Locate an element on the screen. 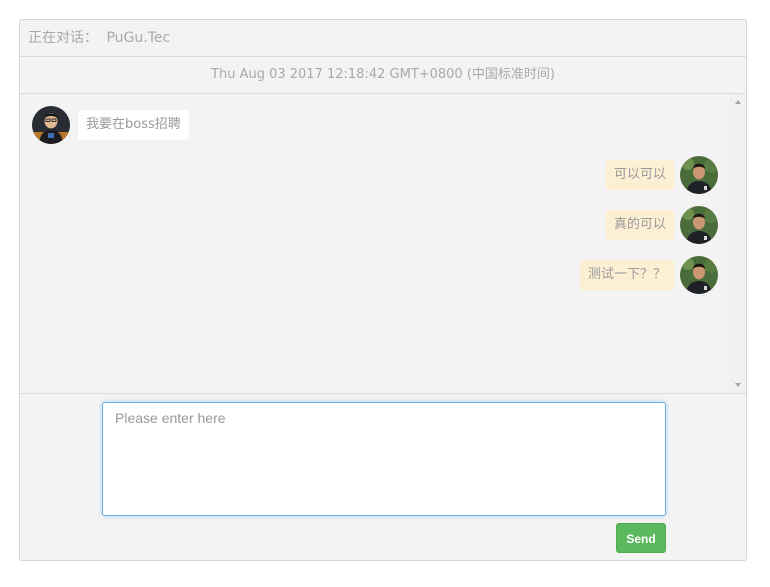 This screenshot has width=770, height=587. message-bubble: 测试一下？？ is located at coordinates (626, 275).